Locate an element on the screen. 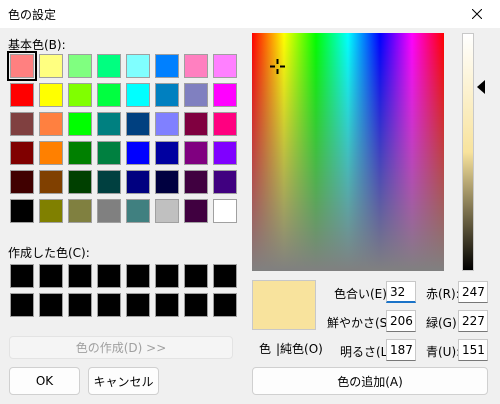 Image resolution: width=500 pixels, height=404 pixels. close-icon is located at coordinates (477, 14).